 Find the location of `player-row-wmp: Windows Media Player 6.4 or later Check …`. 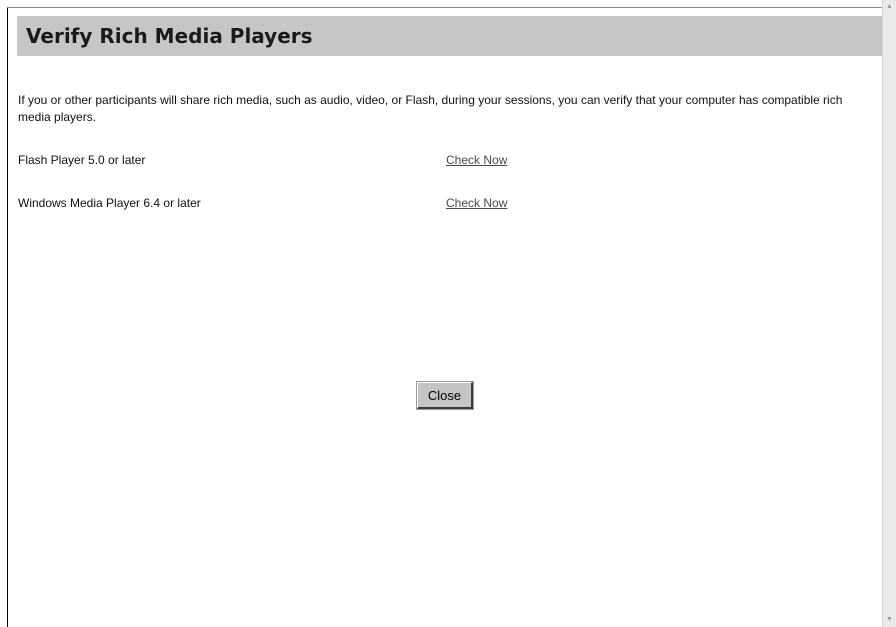

player-row-wmp: Windows Media Player 6.4 or later Check … is located at coordinates (438, 205).